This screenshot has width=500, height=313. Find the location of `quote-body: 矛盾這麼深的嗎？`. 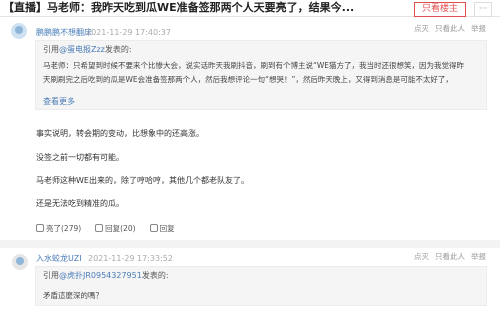

quote-body: 矛盾這麼深的嗎？ is located at coordinates (73, 296).